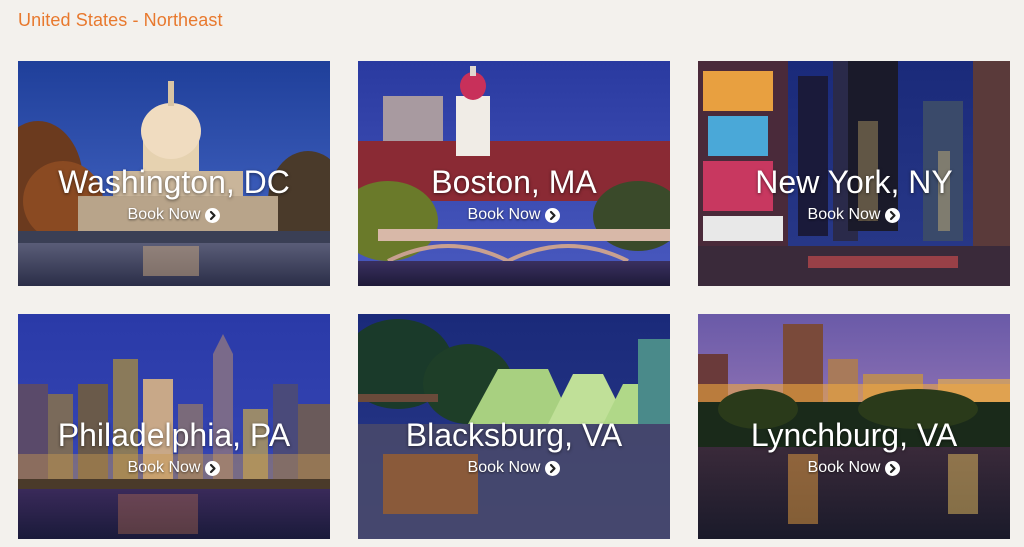 The width and height of the screenshot is (1024, 547). I want to click on card-city-name: New York, NY, so click(854, 182).